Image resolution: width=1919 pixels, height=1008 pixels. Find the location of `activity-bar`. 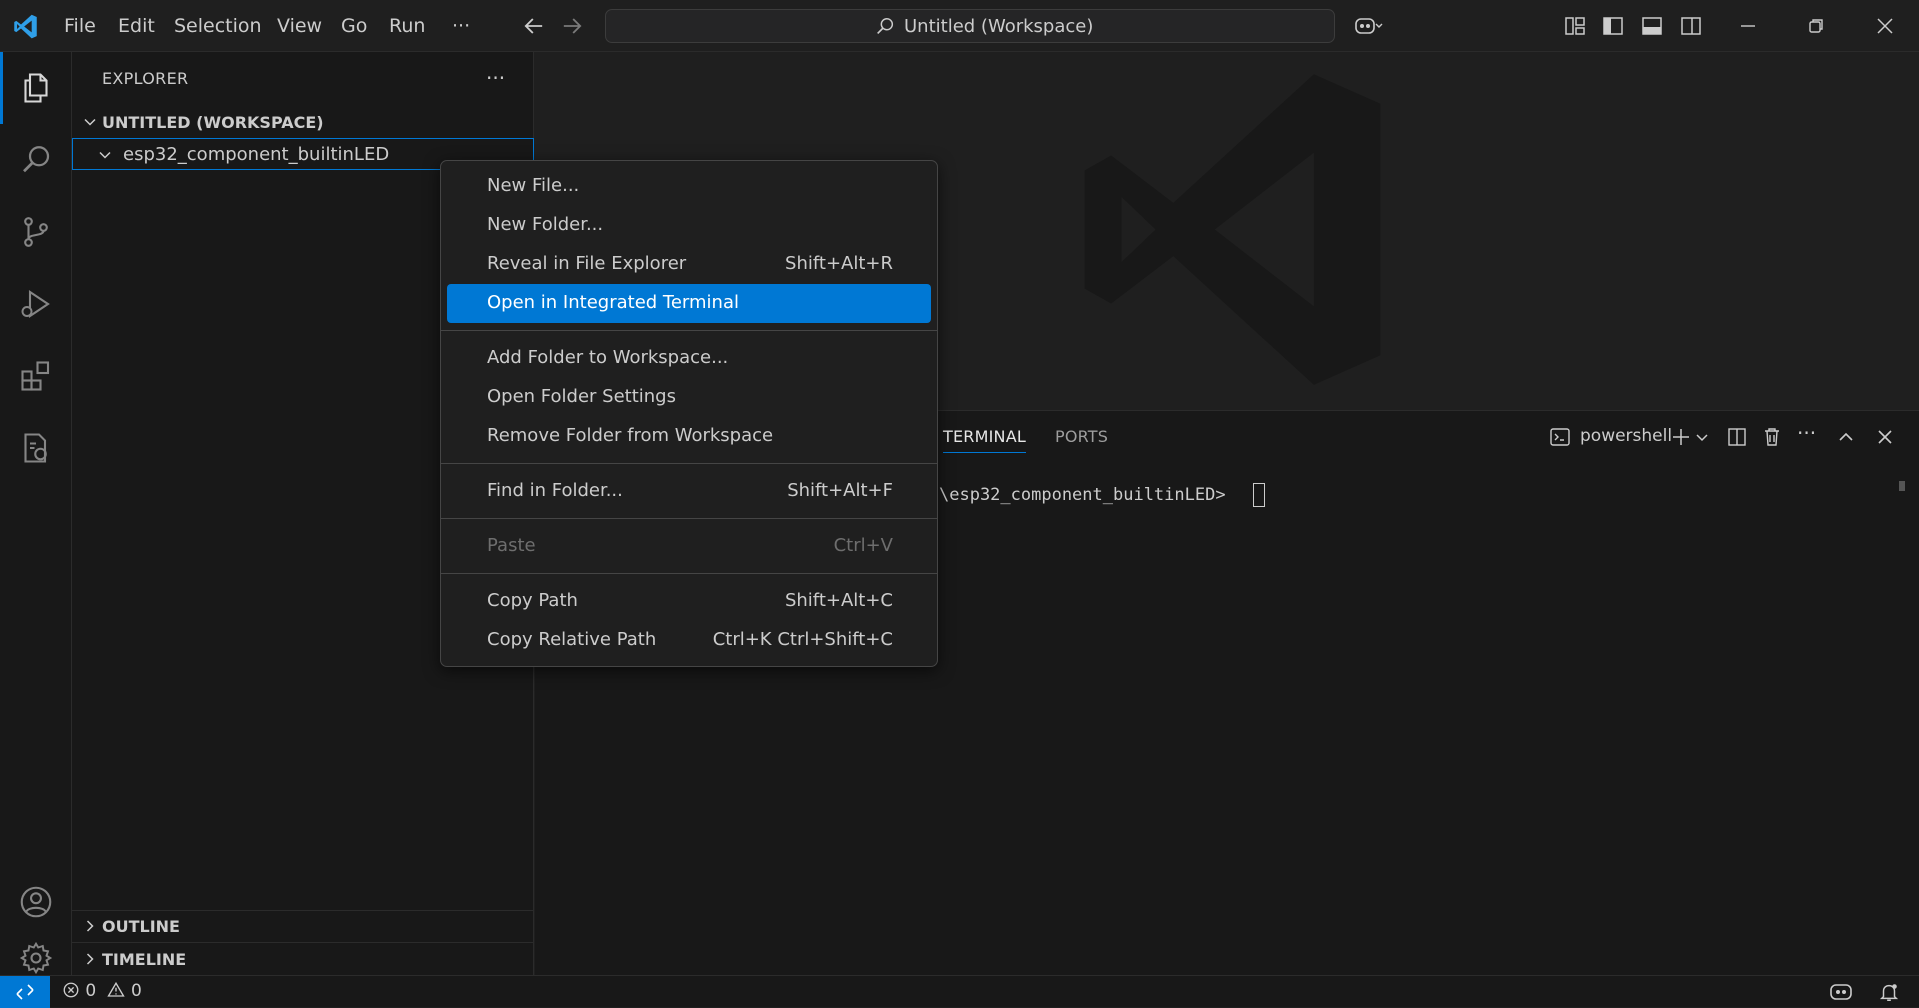

activity-bar is located at coordinates (36, 513).